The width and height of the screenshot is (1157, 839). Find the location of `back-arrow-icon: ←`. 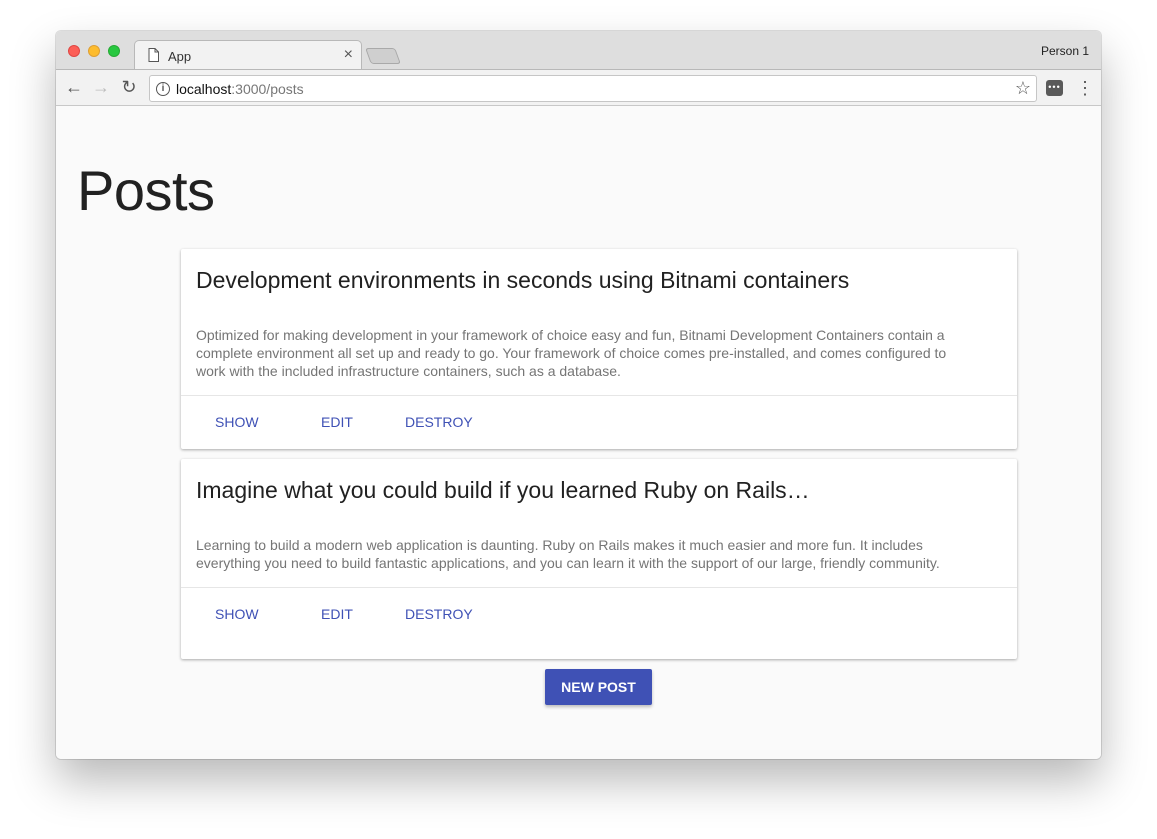

back-arrow-icon: ← is located at coordinates (74, 87).